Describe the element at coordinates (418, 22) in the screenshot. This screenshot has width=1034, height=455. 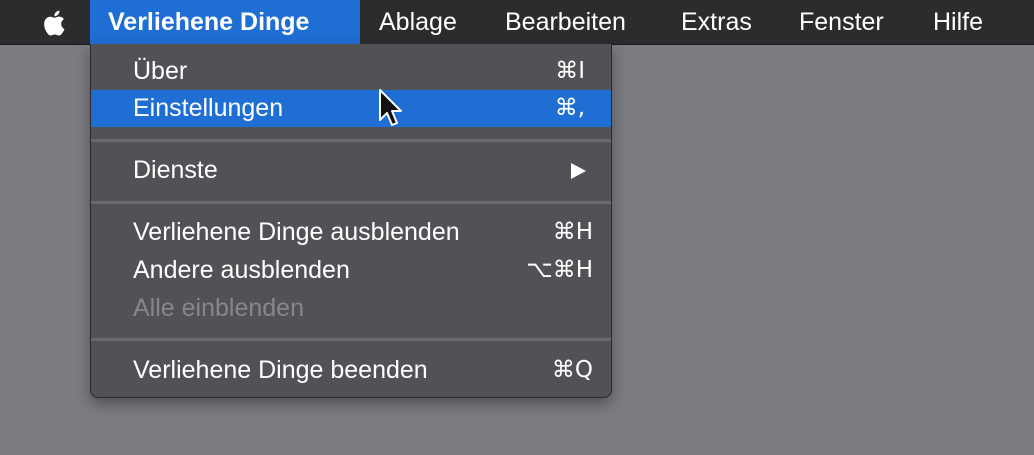
I see `menubar-item-ablage: Ablage` at that location.